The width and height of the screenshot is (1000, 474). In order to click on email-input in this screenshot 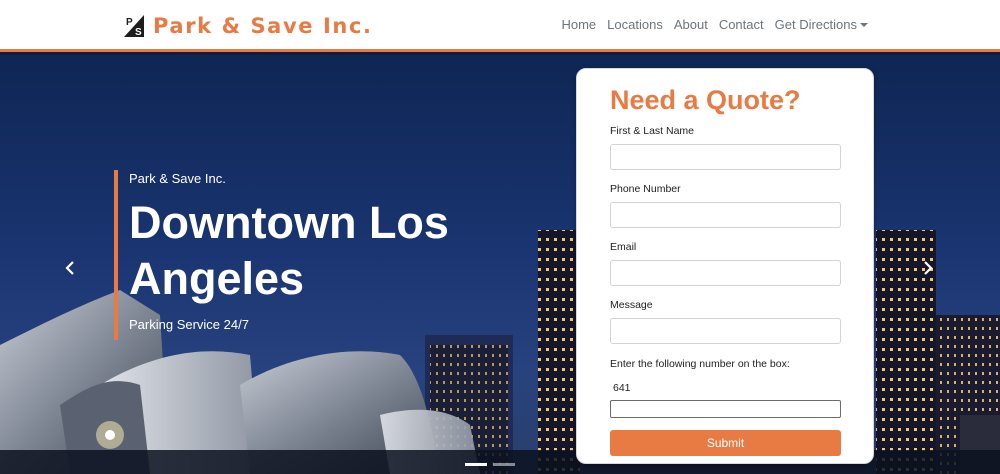, I will do `click(725, 273)`.